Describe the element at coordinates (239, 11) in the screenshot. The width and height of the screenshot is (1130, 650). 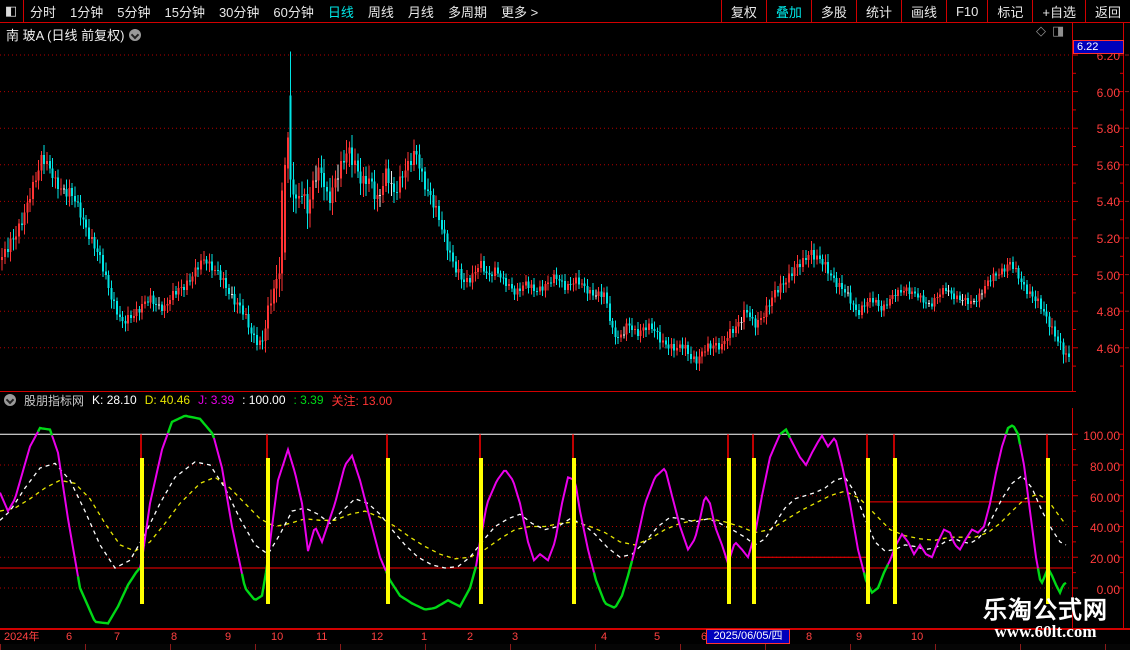
I see `menu-item-30分钟: 30分钟` at that location.